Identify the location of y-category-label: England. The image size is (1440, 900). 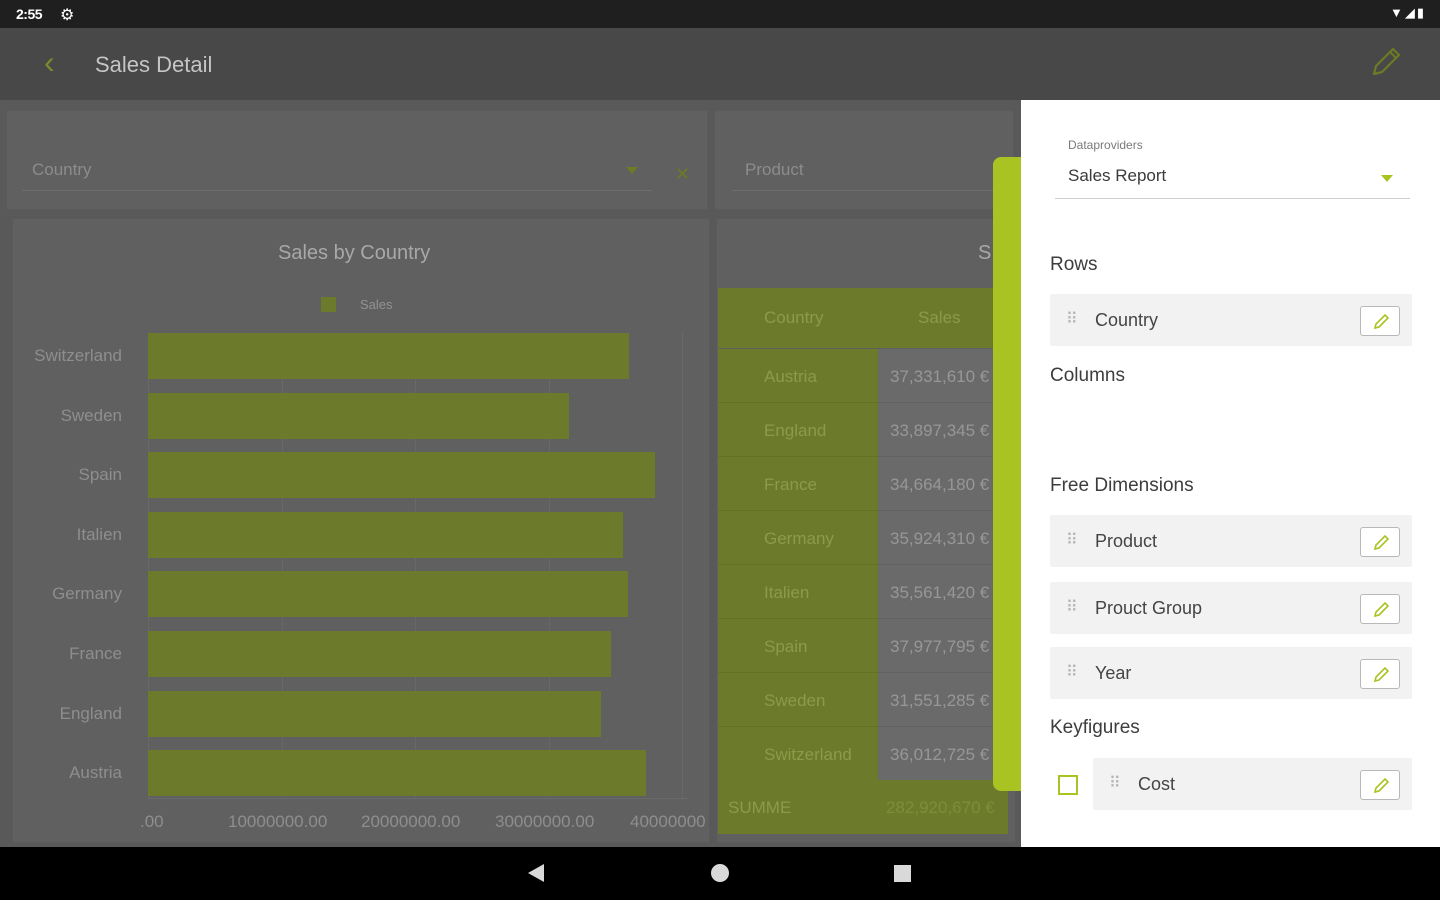
(90, 713).